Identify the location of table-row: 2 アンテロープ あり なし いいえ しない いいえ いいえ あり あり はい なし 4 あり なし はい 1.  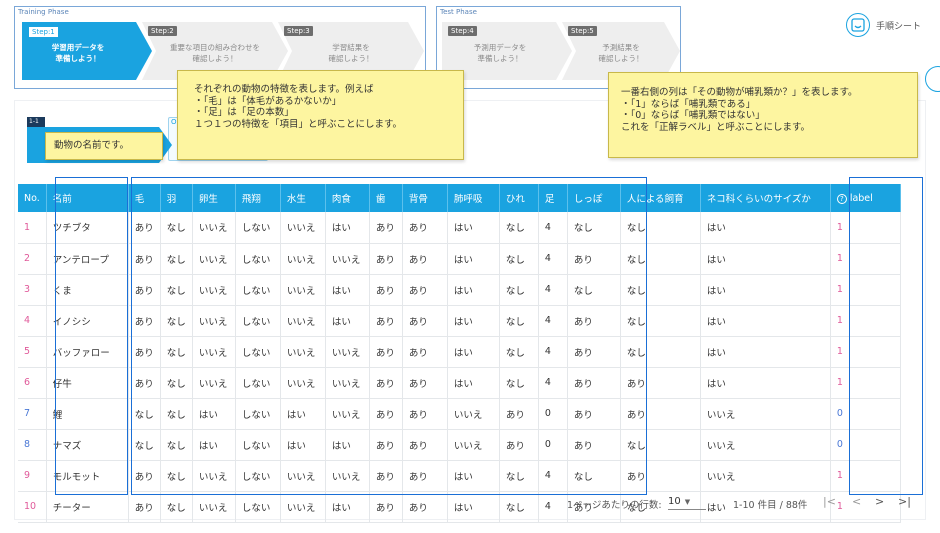
(459, 259).